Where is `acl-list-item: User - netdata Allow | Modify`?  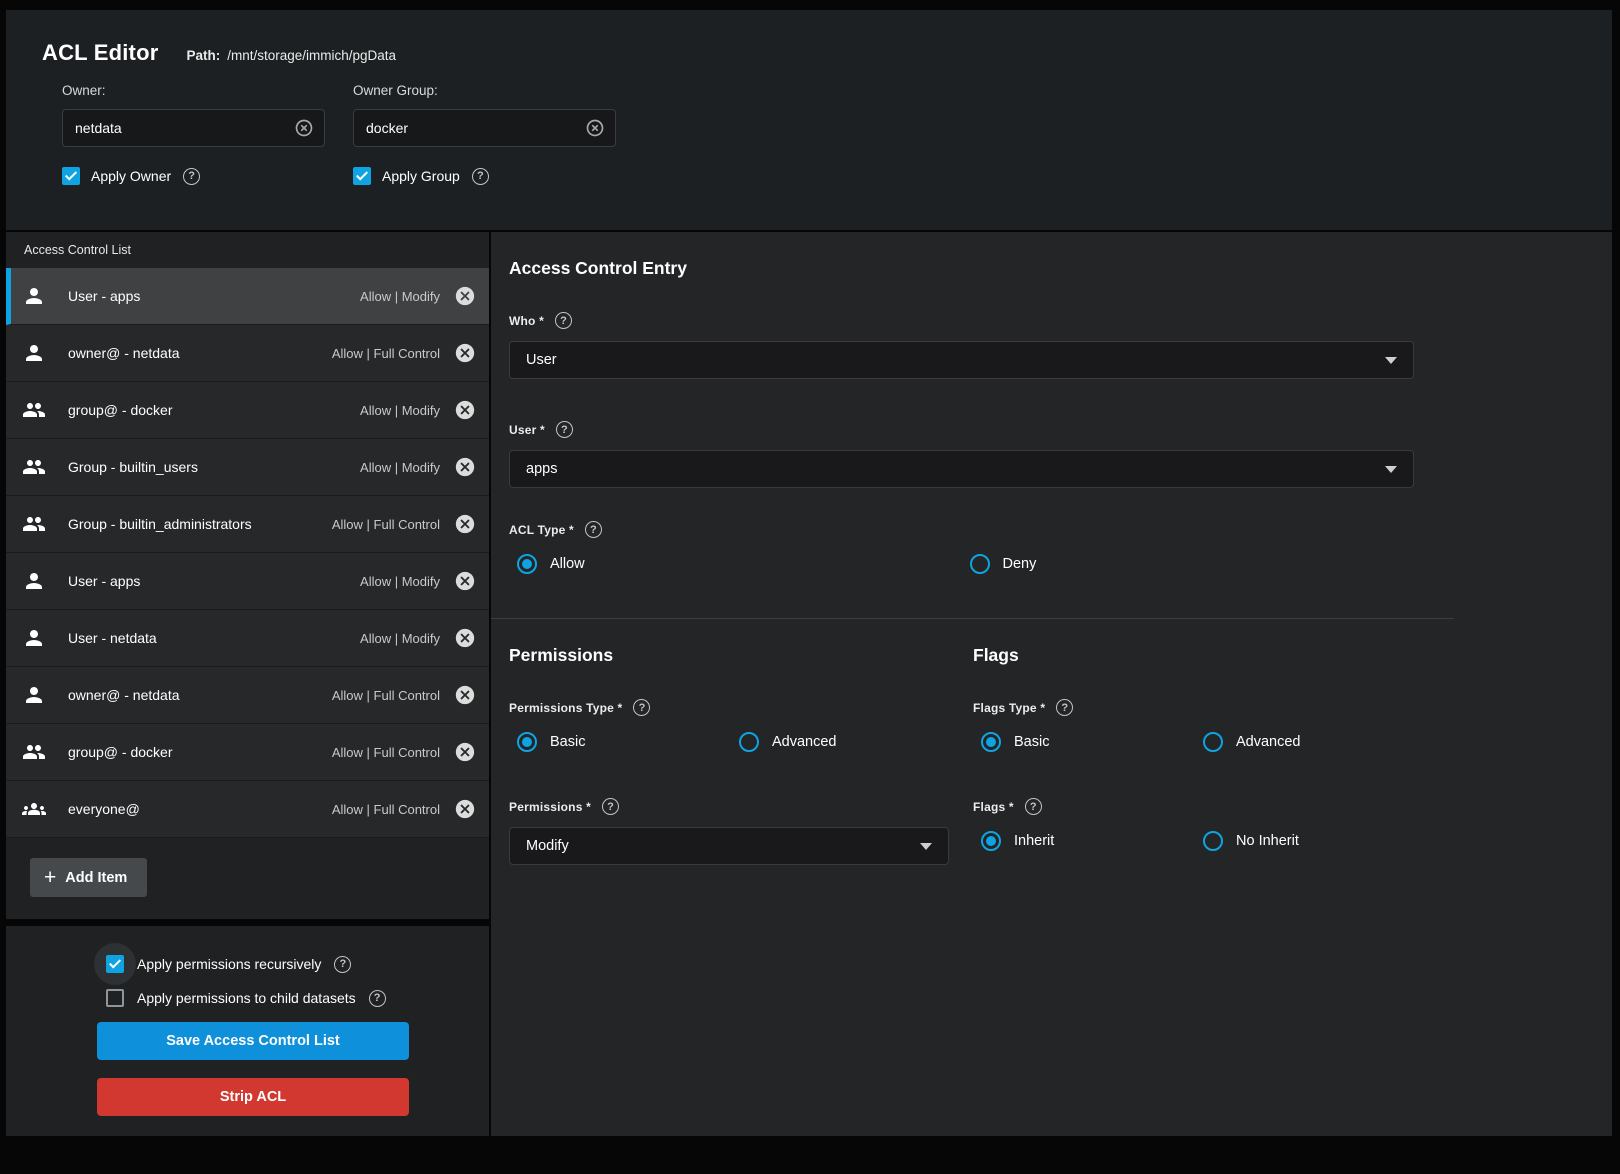
acl-list-item: User - netdata Allow | Modify is located at coordinates (247, 638).